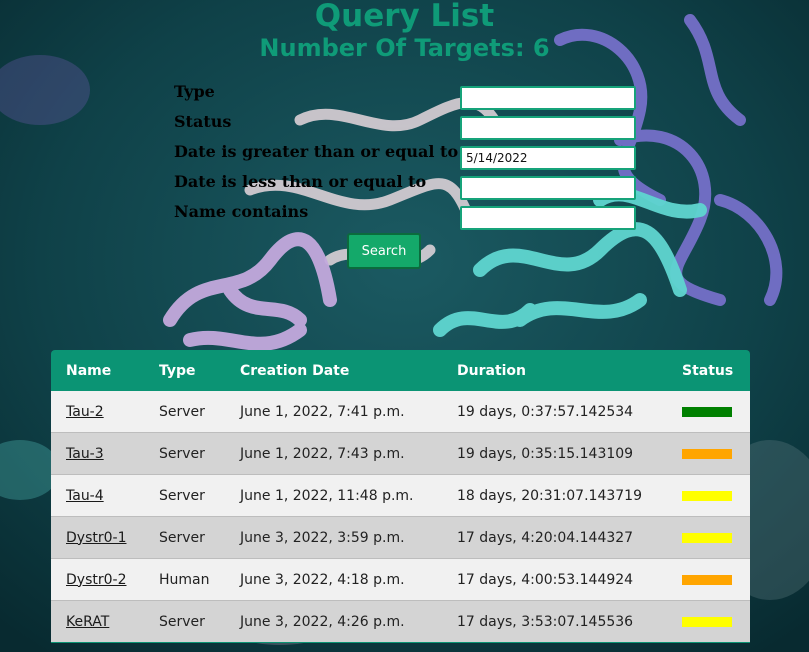 The height and width of the screenshot is (652, 809). I want to click on duration-cell: 18 days, 20:31:07.143719, so click(554, 495).